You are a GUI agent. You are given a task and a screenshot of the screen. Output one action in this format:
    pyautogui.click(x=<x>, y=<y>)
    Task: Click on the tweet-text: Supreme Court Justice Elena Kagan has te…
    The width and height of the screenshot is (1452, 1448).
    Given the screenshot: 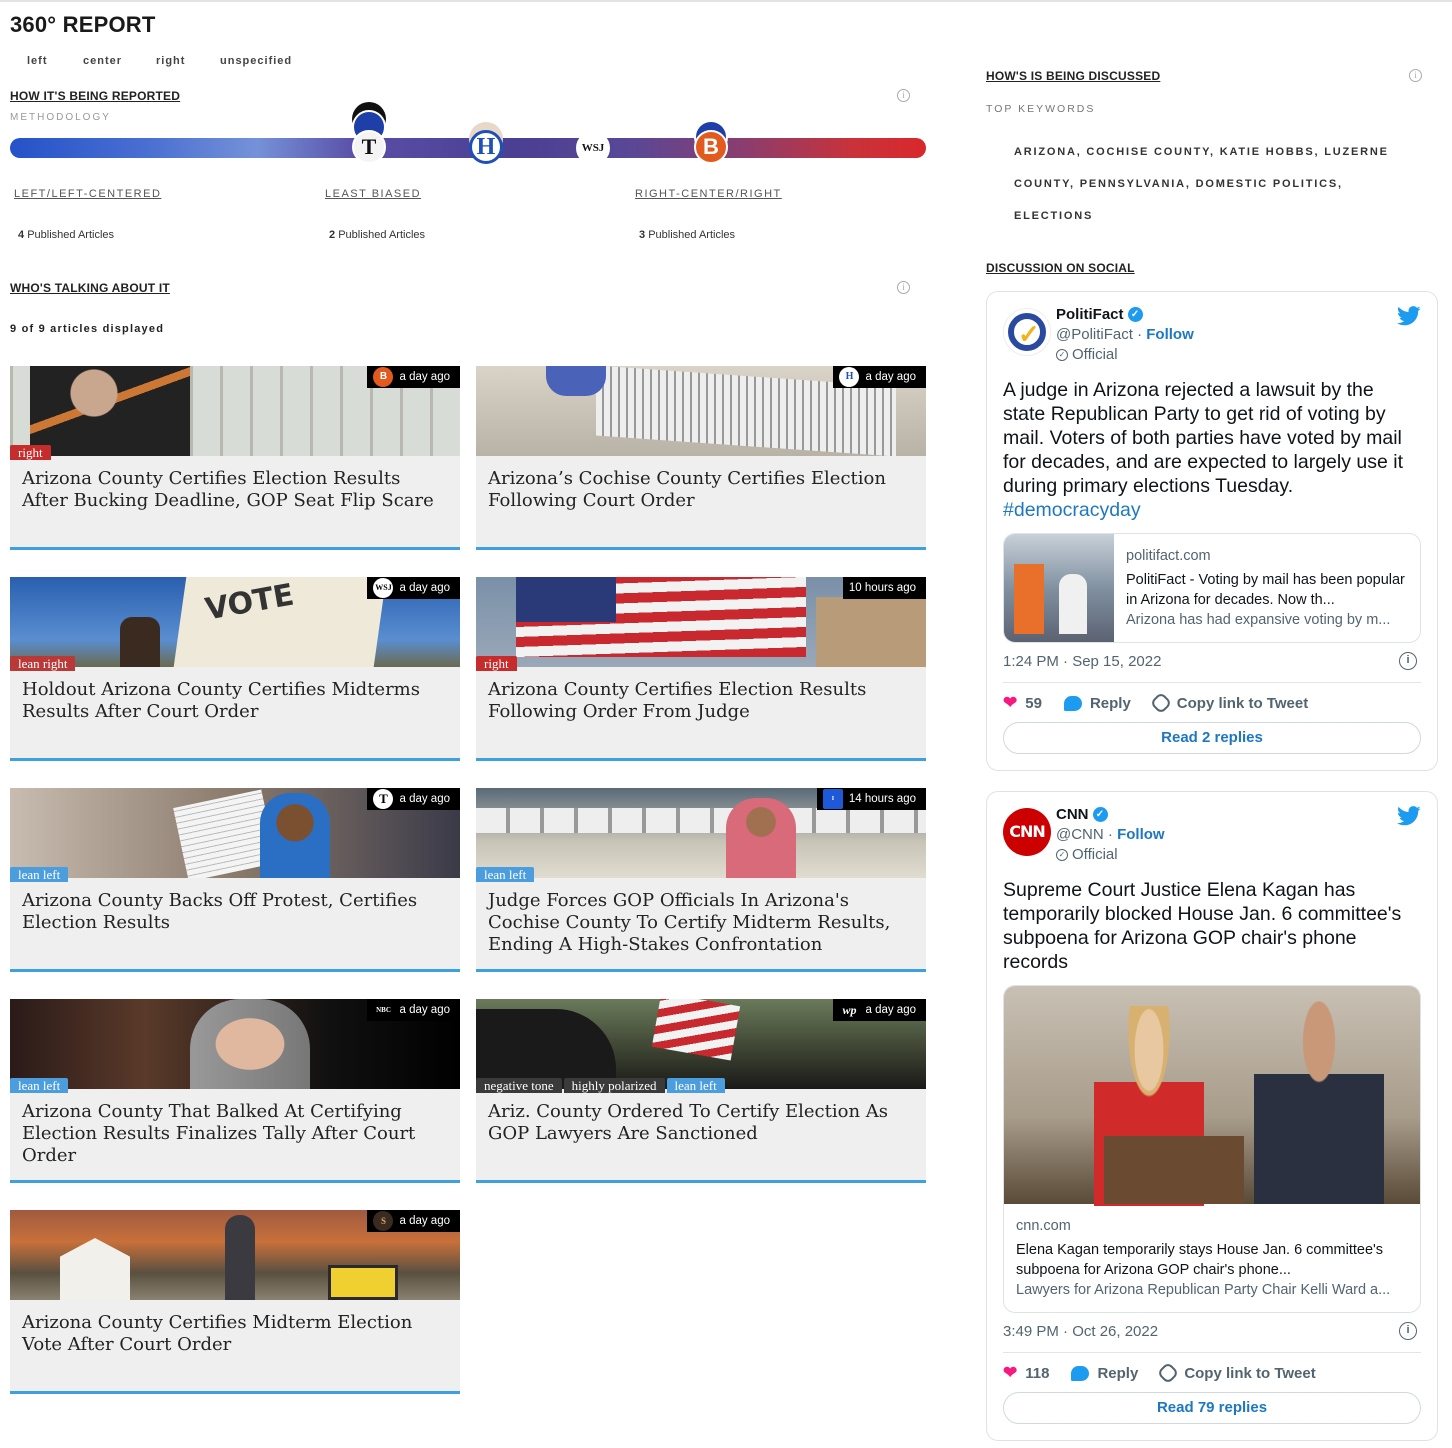 What is the action you would take?
    pyautogui.click(x=1202, y=926)
    